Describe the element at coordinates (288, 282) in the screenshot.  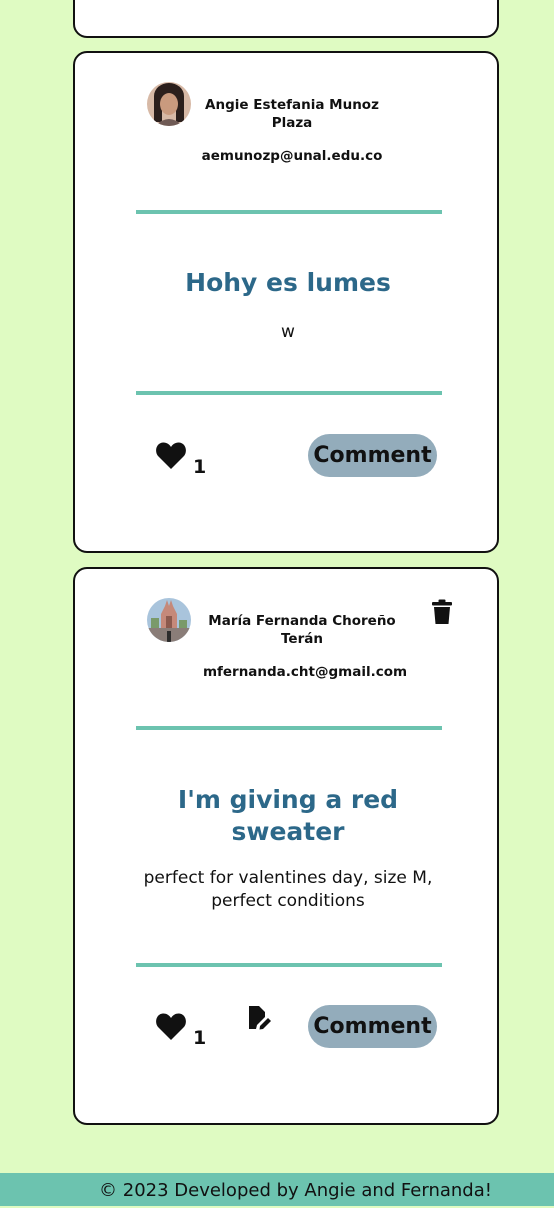
I see `post-title: Hohy es lumes` at that location.